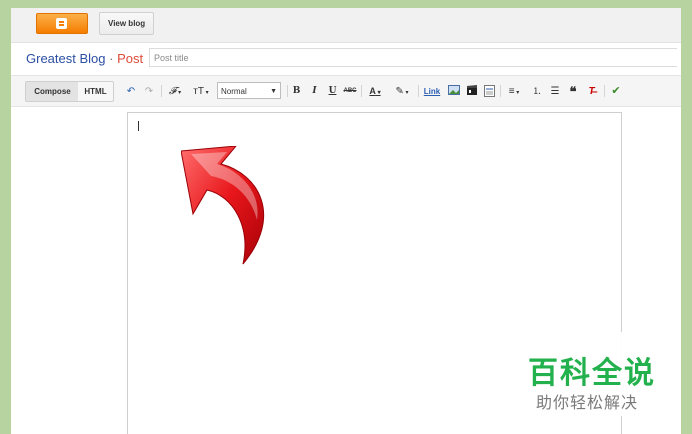  I want to click on font-family-icon: 𝓕, so click(175, 91).